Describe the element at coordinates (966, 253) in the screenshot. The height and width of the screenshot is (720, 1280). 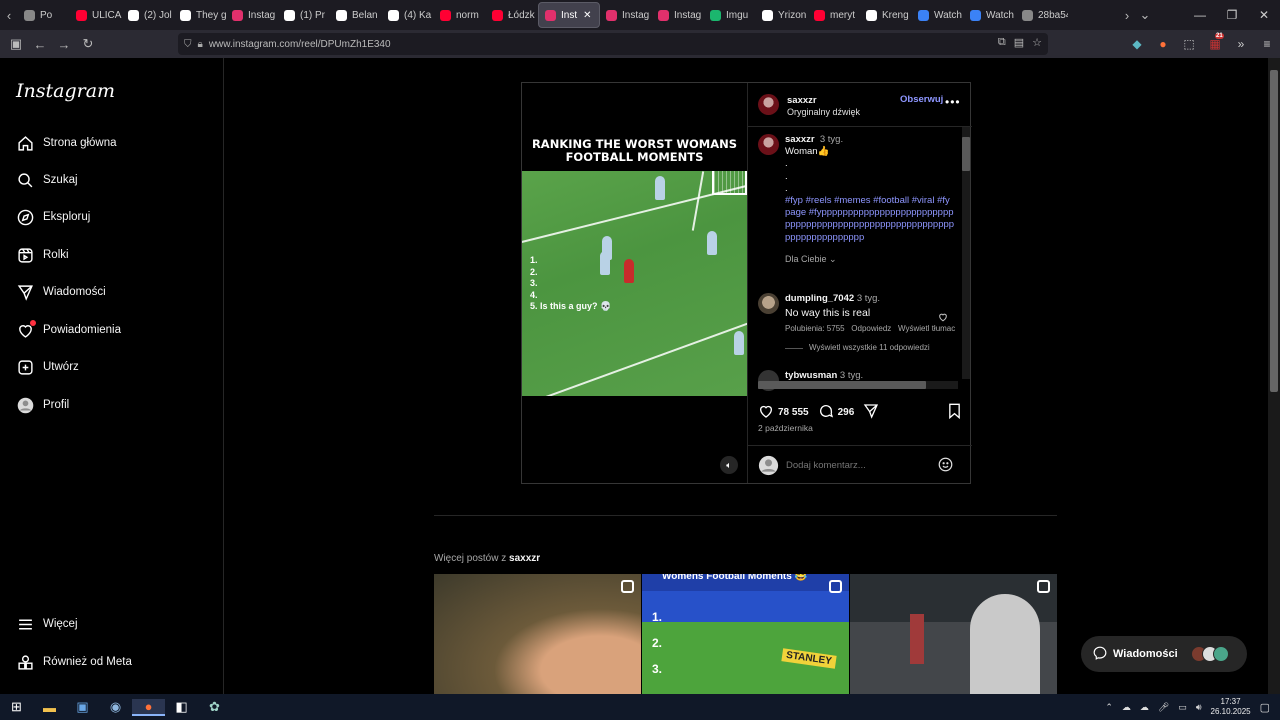
I see `comments-scrollbar` at that location.